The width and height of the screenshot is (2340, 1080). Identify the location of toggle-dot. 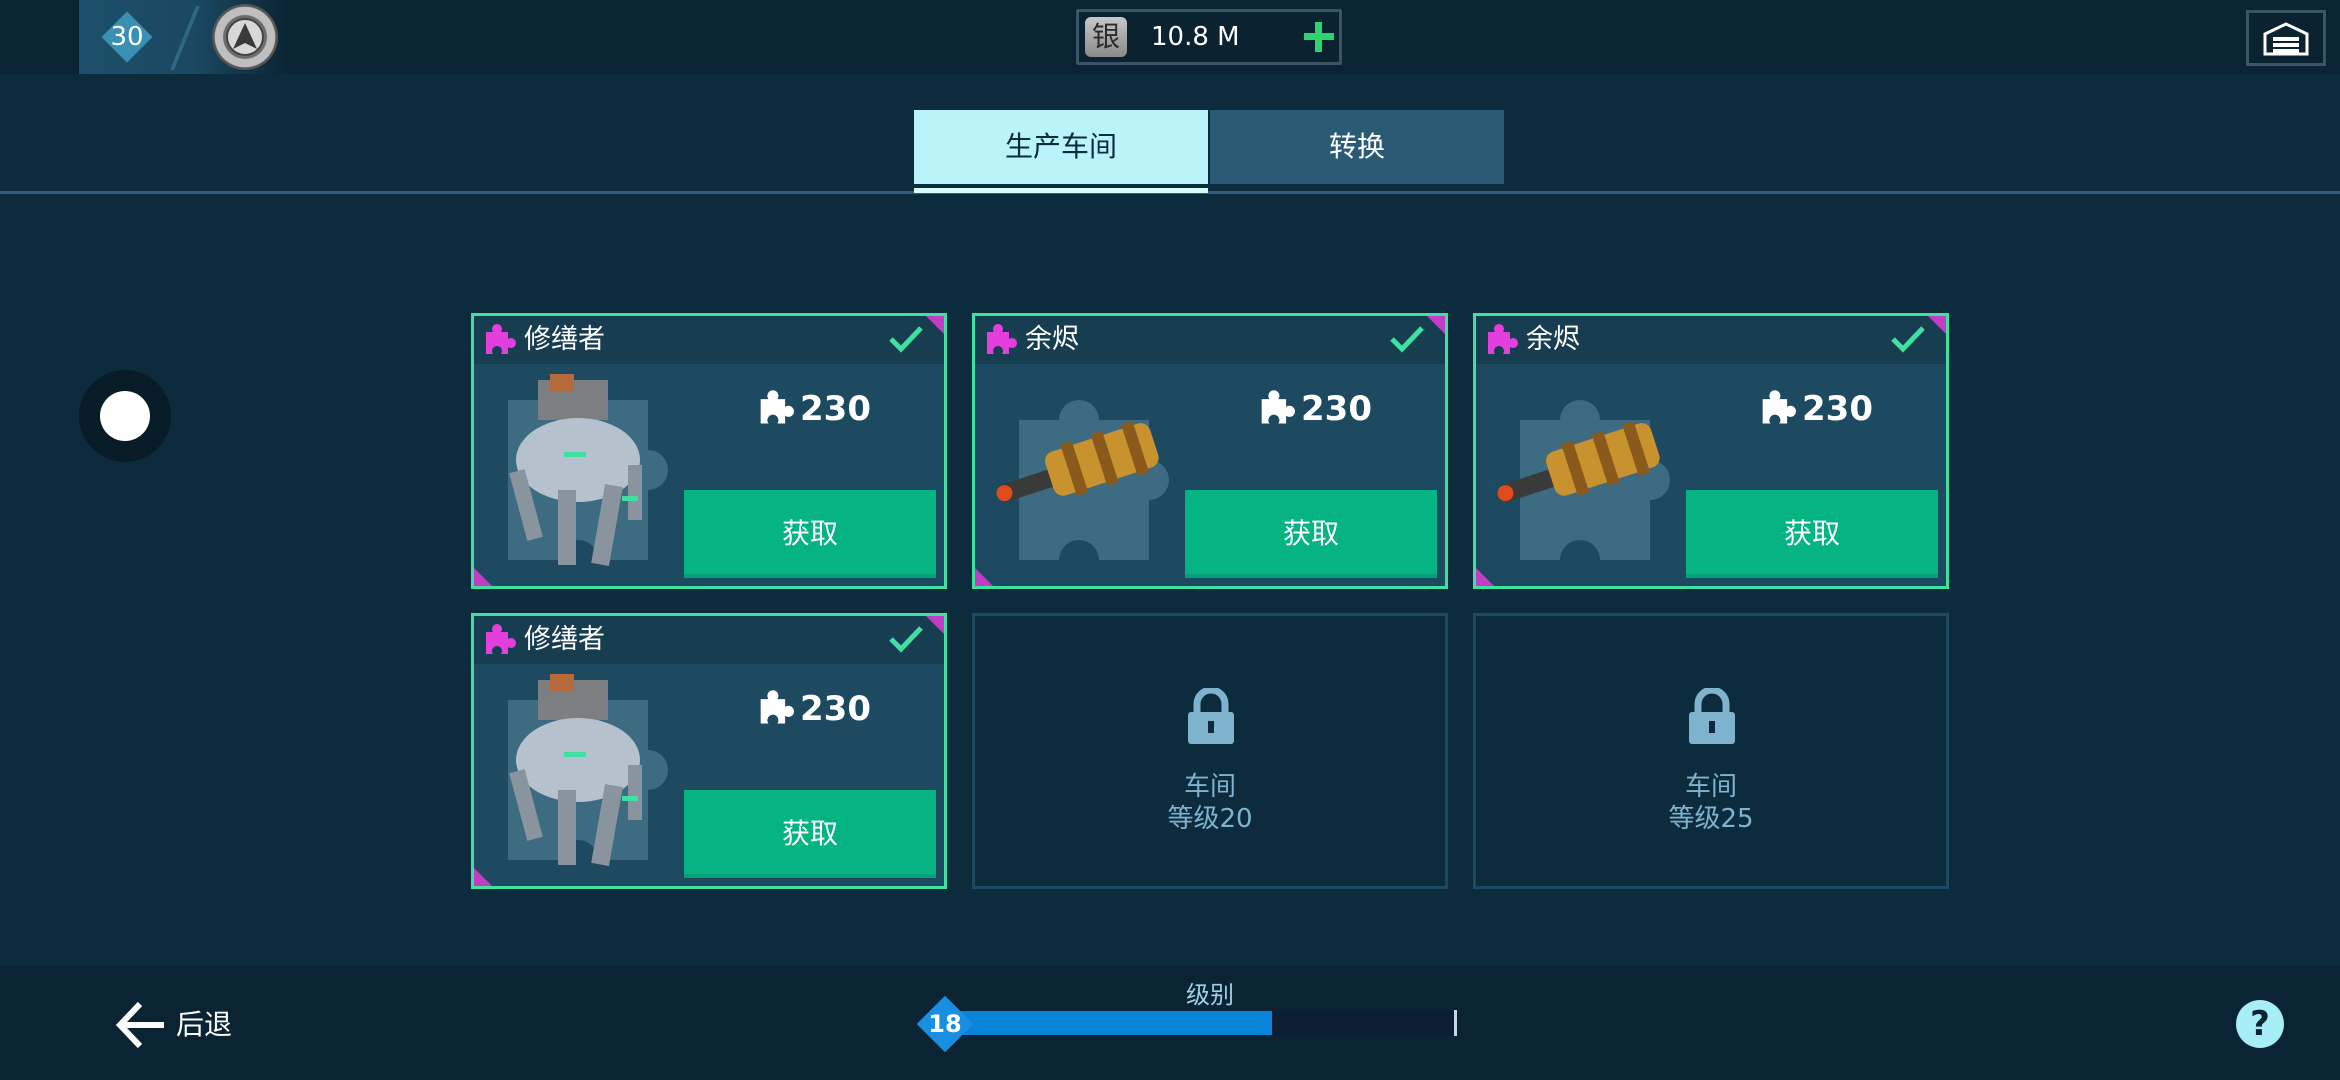
(125, 416).